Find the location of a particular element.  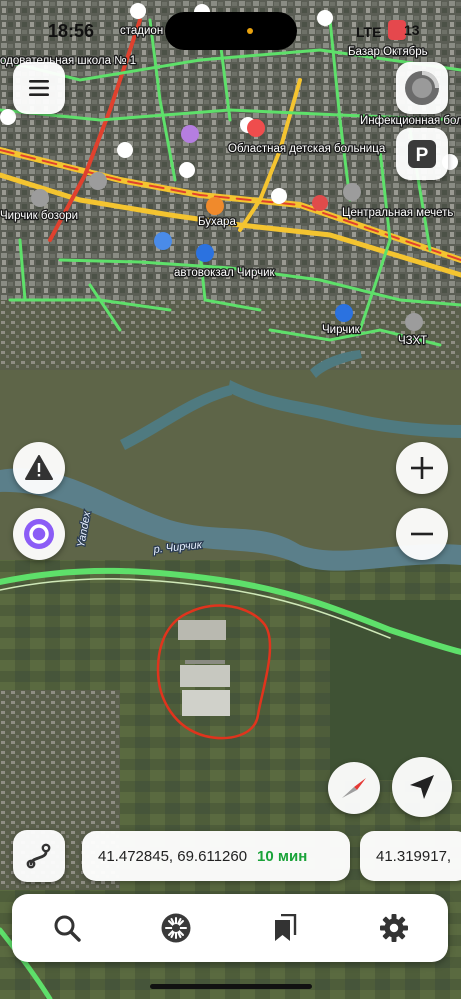

label-bus-station: автовокзал Чирчик is located at coordinates (225, 273).